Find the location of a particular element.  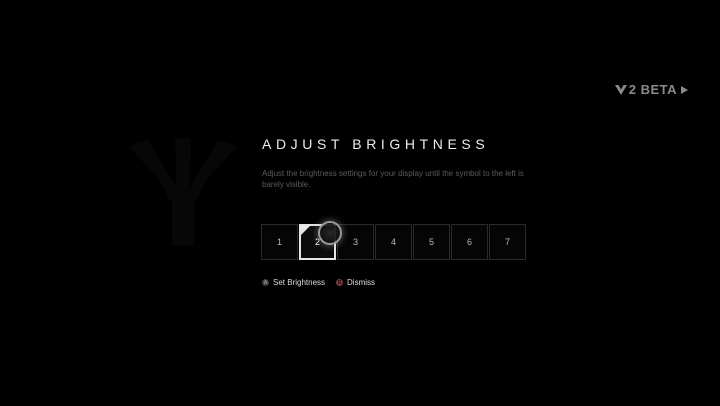

b-button-icon: B is located at coordinates (340, 282).